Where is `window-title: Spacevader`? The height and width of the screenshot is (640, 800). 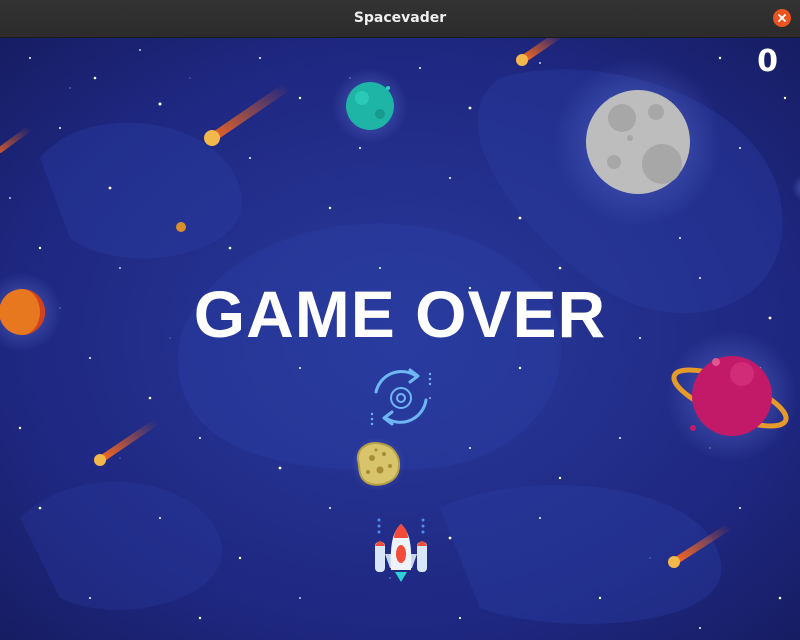 window-title: Spacevader is located at coordinates (400, 18).